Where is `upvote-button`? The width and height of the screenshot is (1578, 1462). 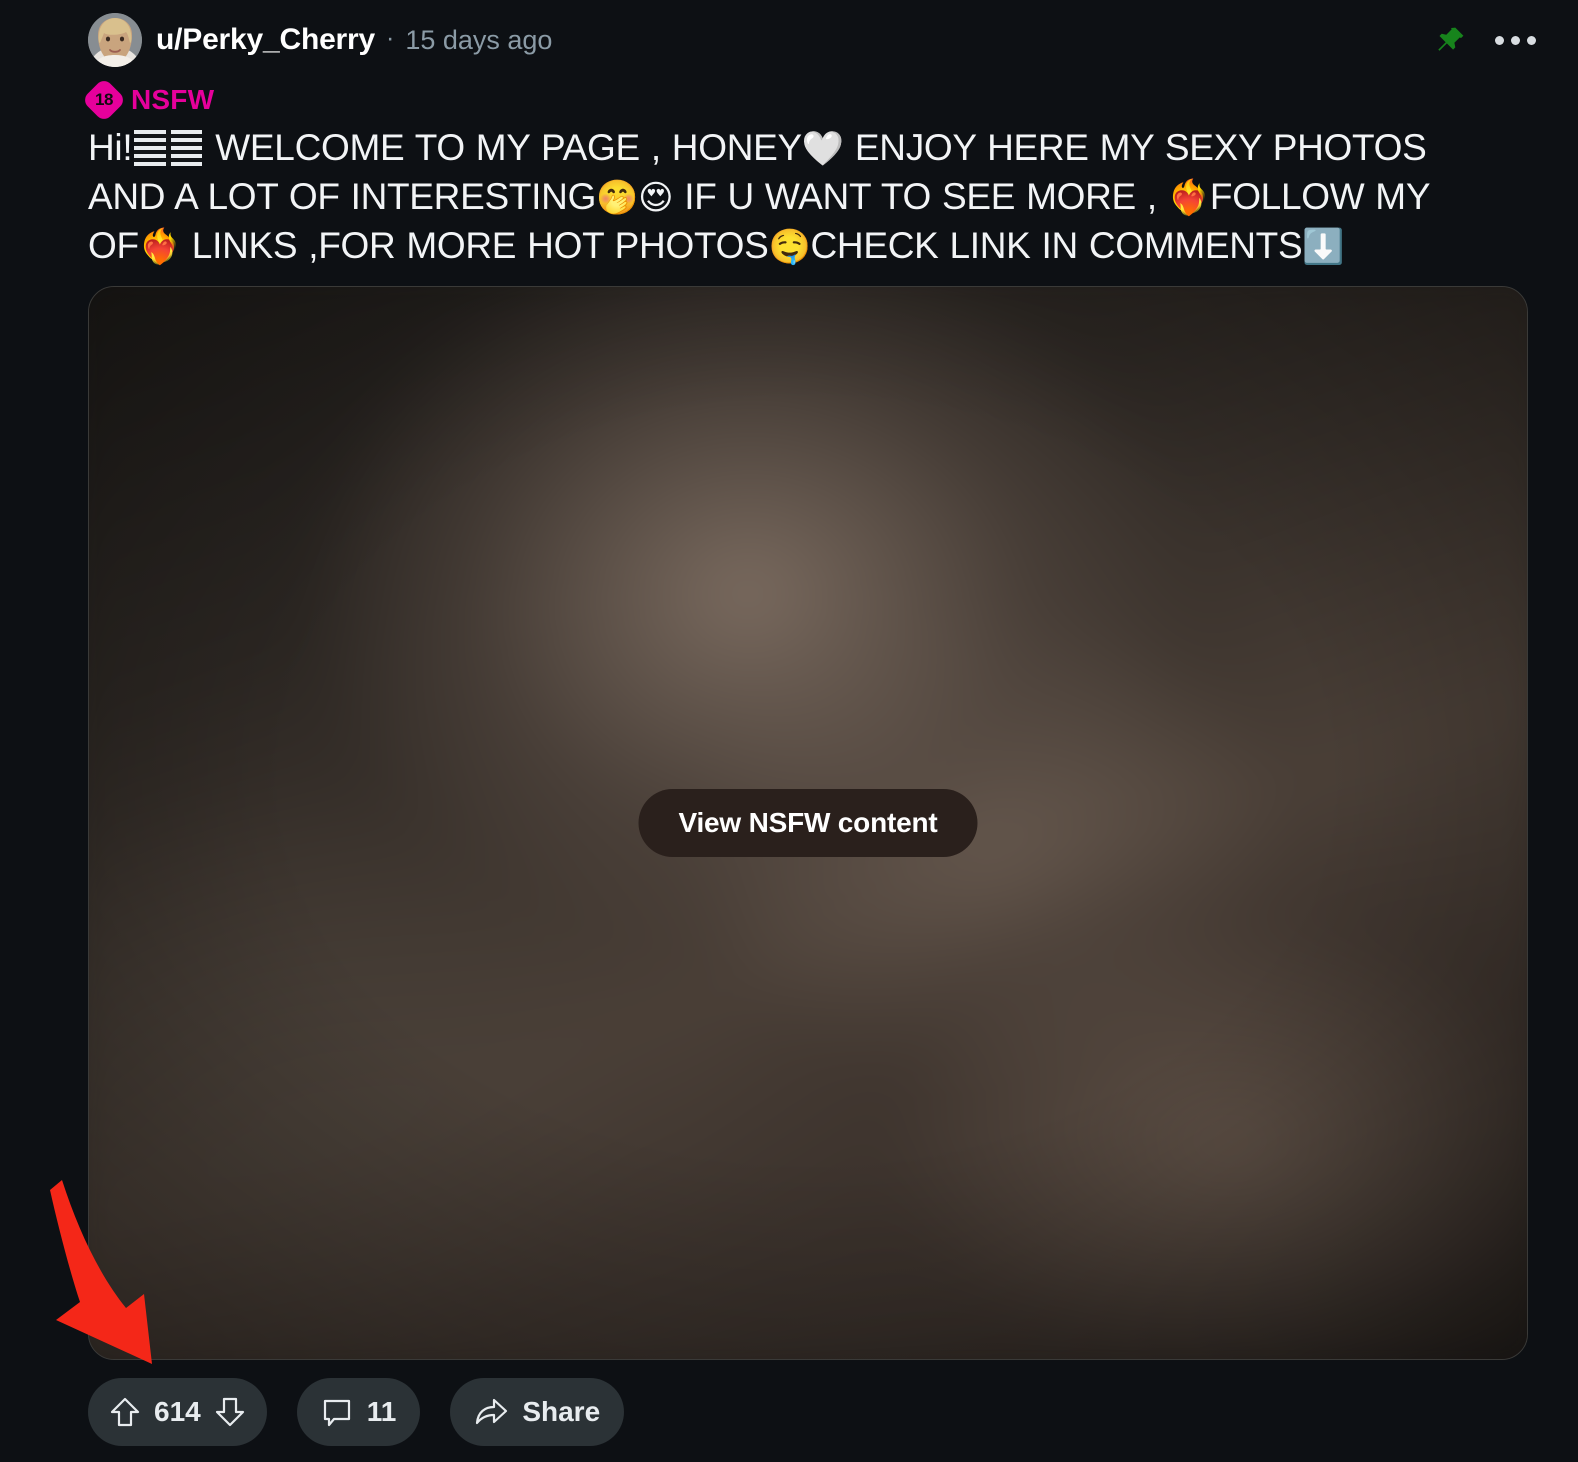
upvote-button is located at coordinates (125, 1412).